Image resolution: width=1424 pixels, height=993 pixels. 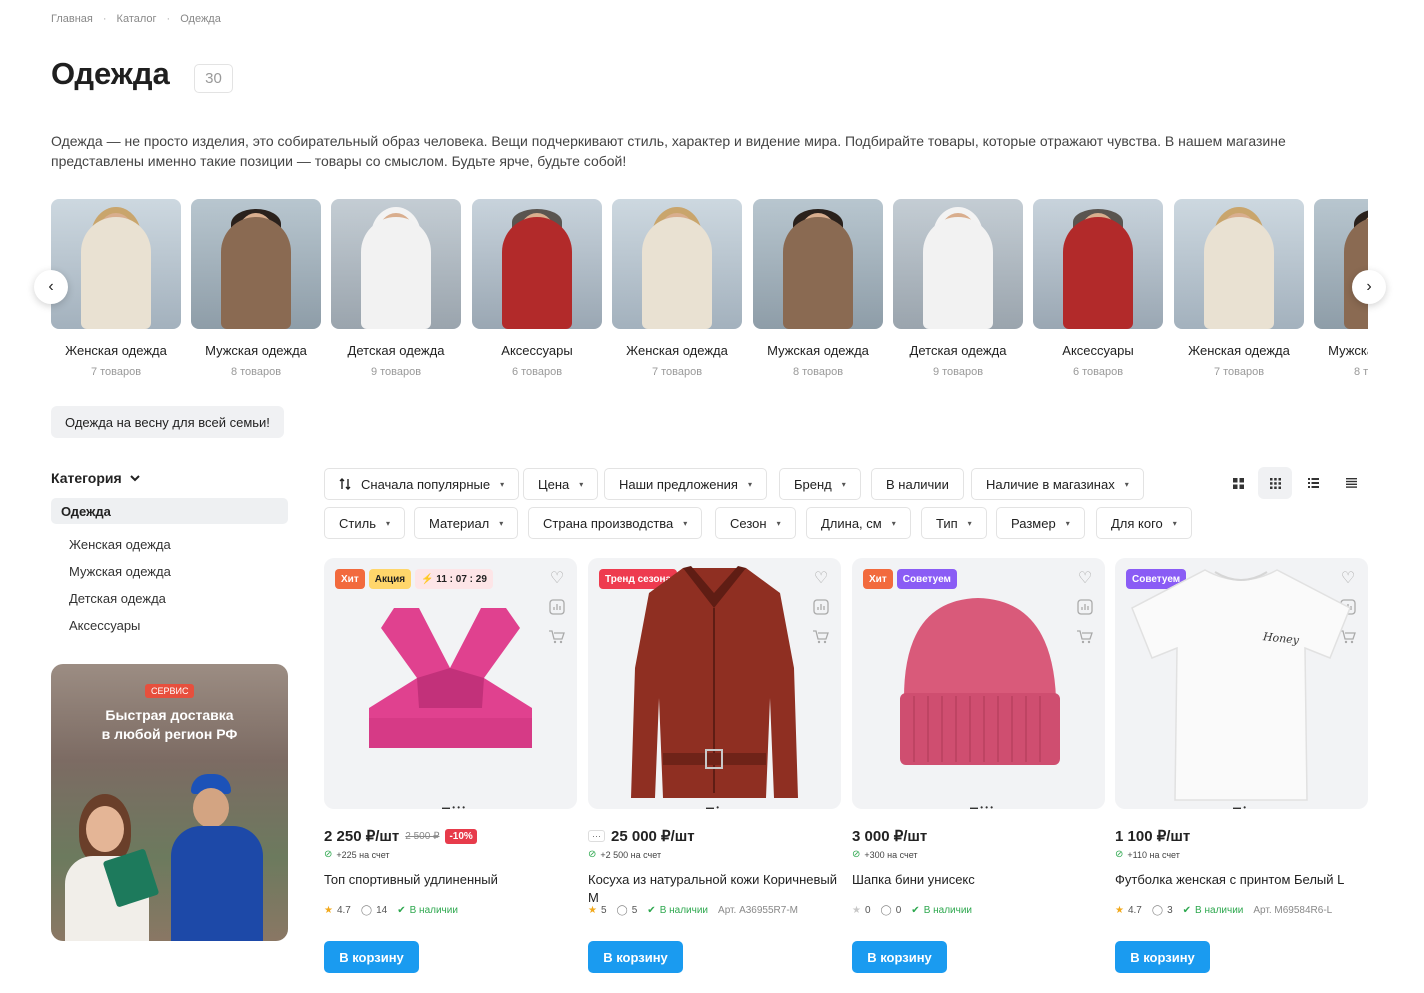 I want to click on price-row: 3 000 ₽/шт, so click(x=978, y=836).